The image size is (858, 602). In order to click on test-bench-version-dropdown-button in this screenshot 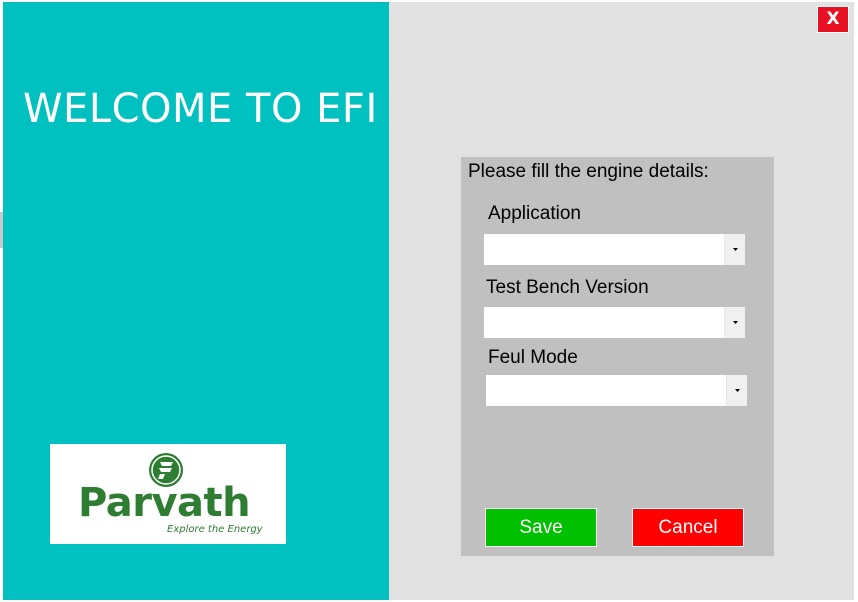, I will do `click(734, 322)`.